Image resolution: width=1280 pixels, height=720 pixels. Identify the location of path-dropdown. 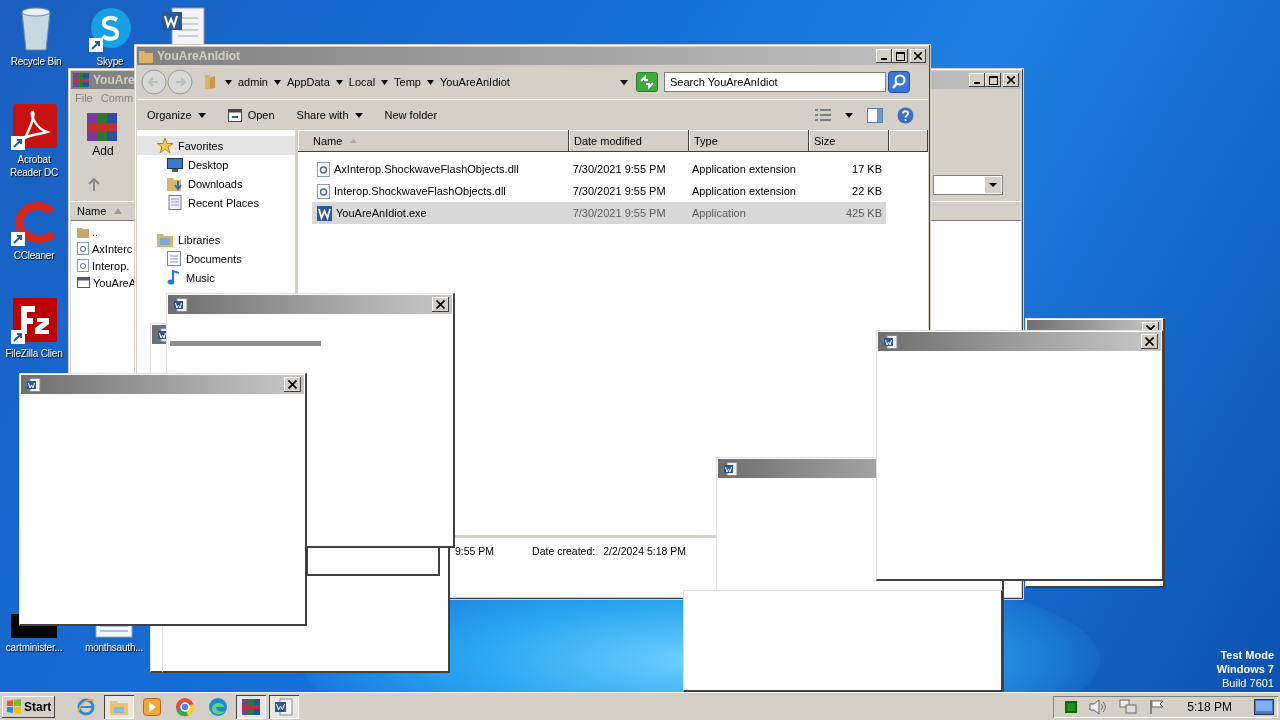
(968, 185).